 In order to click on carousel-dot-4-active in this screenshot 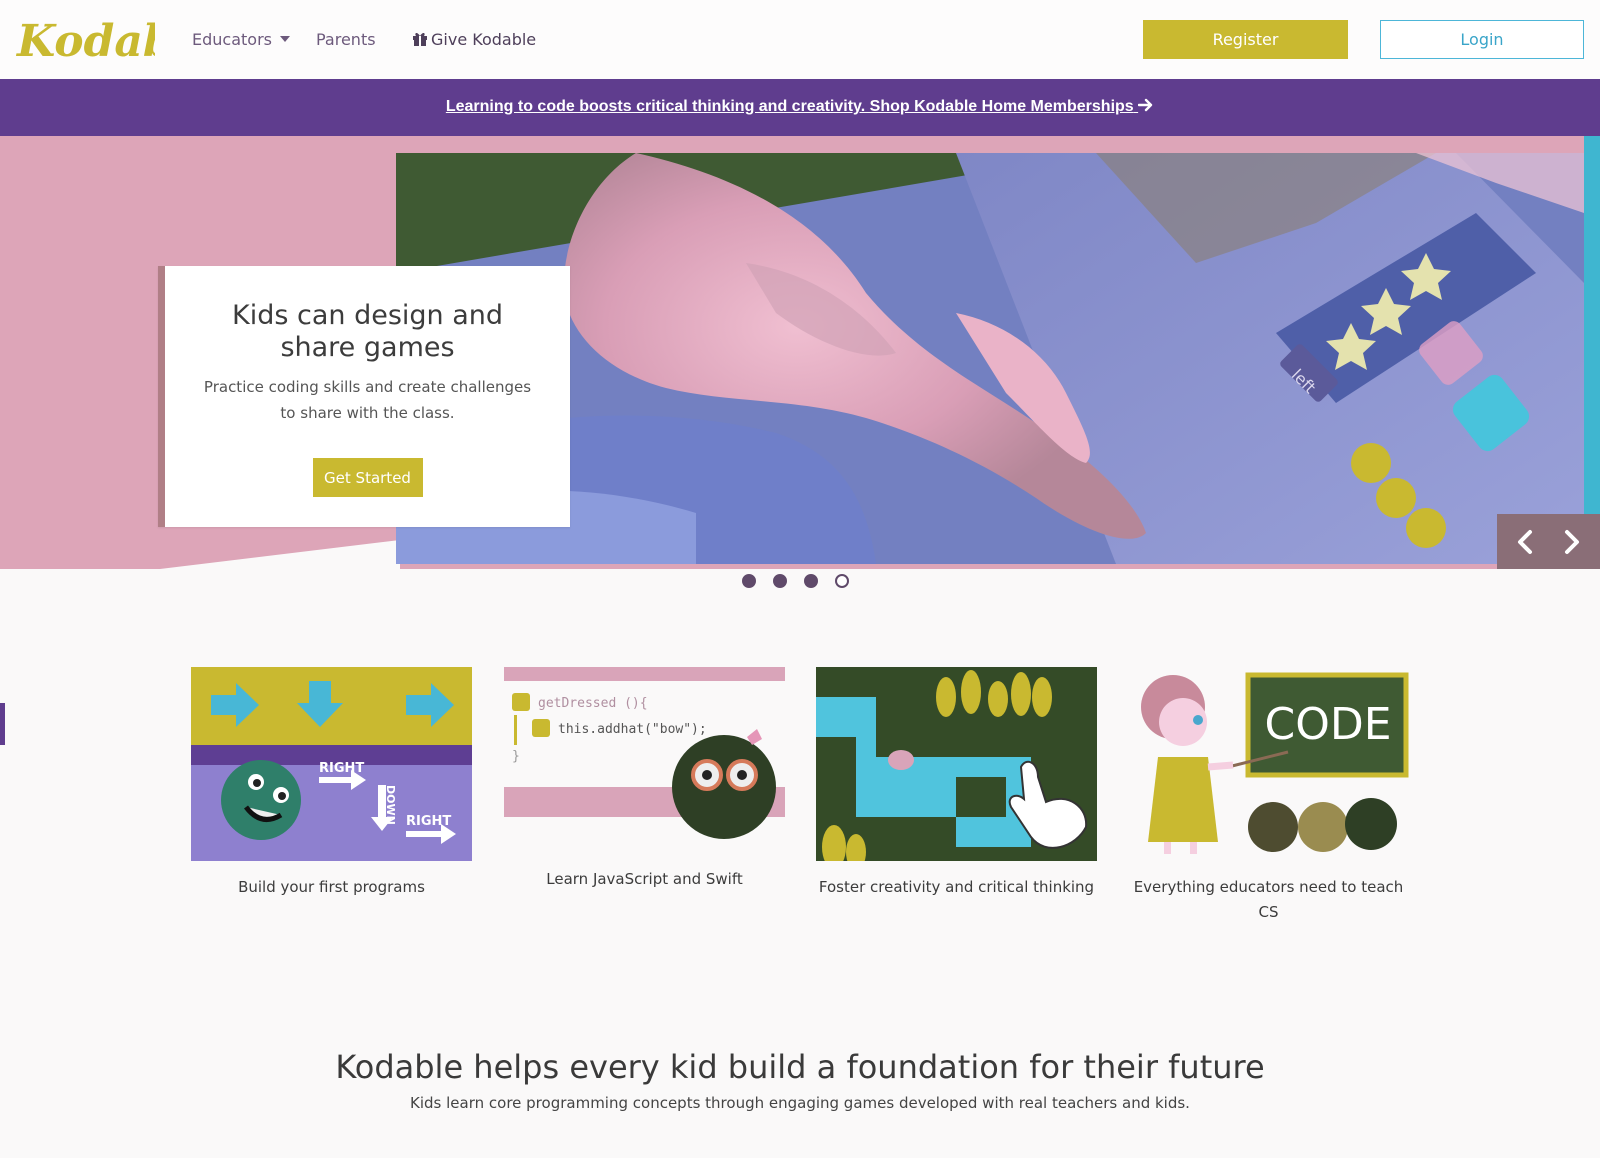, I will do `click(842, 581)`.